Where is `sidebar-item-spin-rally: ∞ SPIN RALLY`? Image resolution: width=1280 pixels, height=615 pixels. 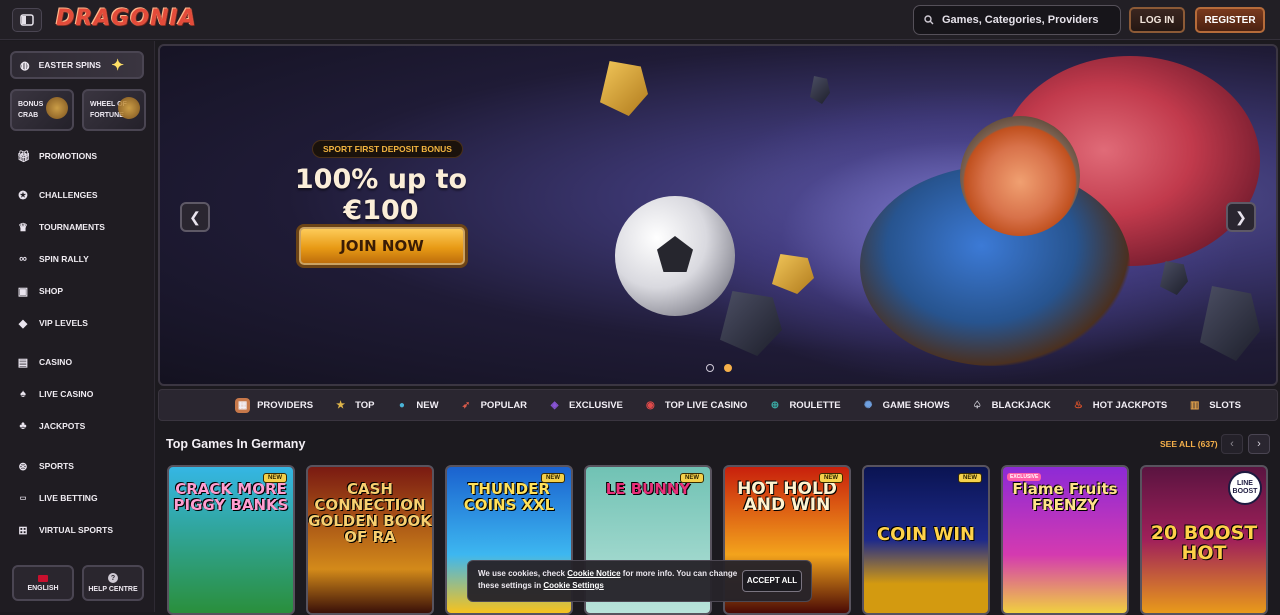 sidebar-item-spin-rally: ∞ SPIN RALLY is located at coordinates (53, 259).